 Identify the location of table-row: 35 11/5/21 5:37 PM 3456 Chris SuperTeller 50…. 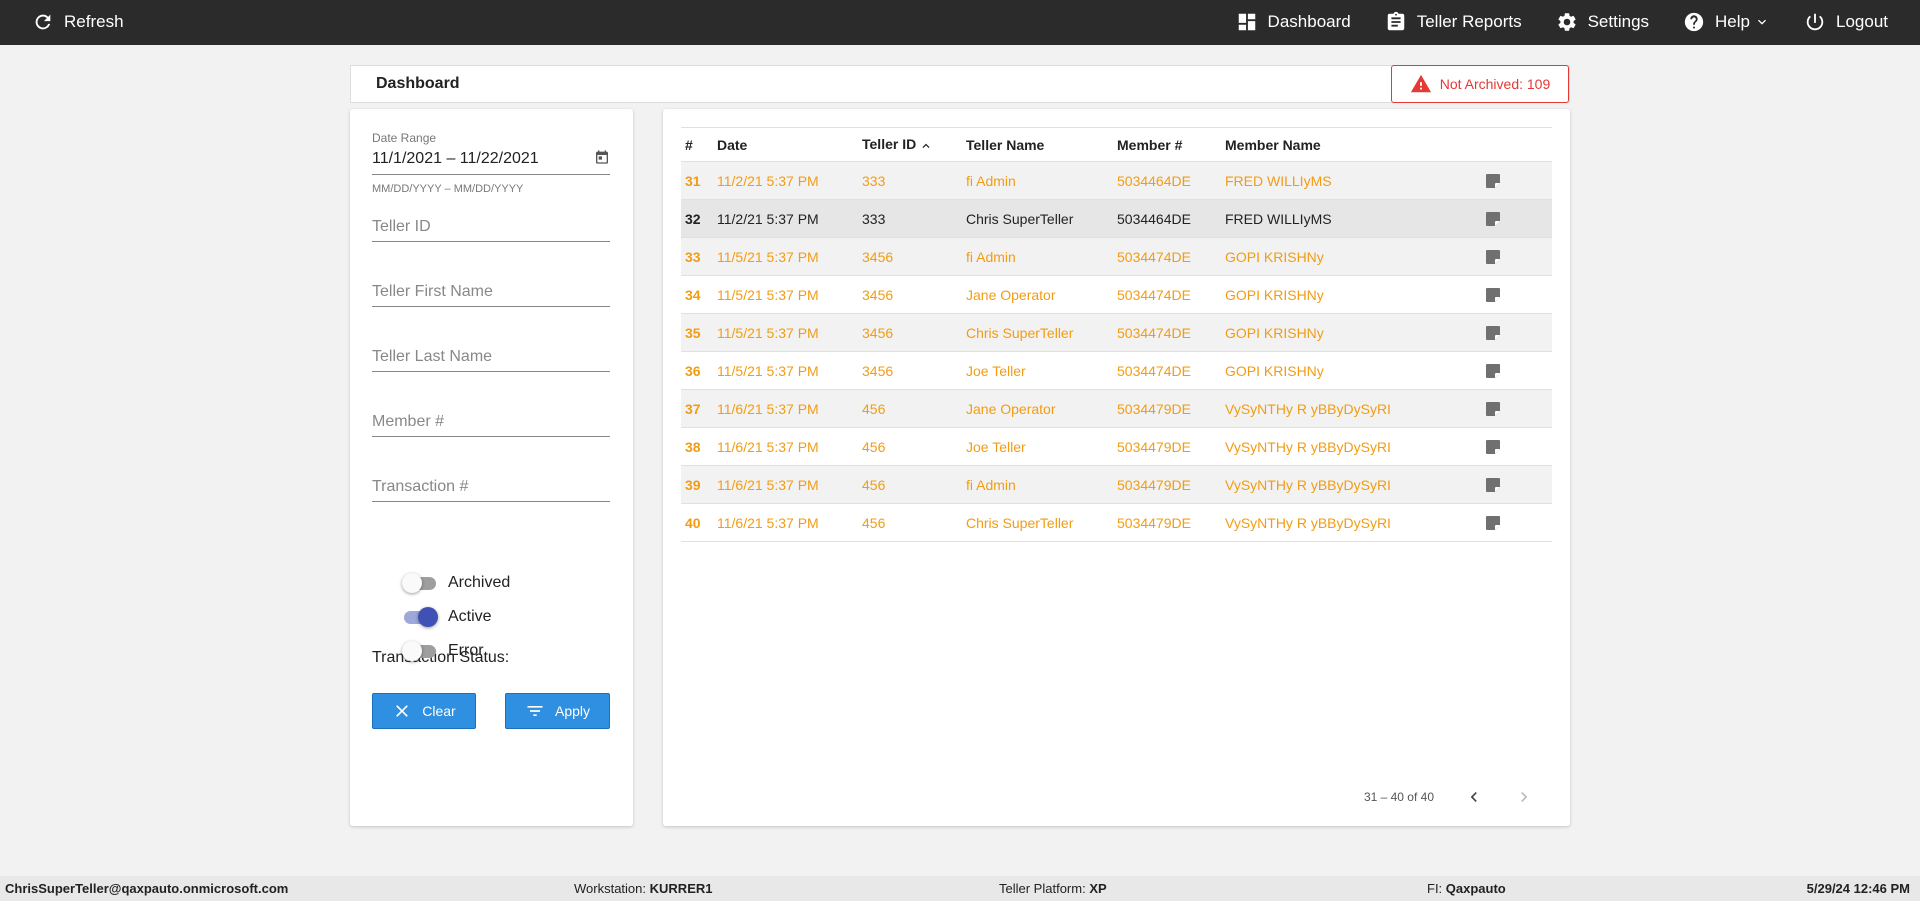
(1116, 332).